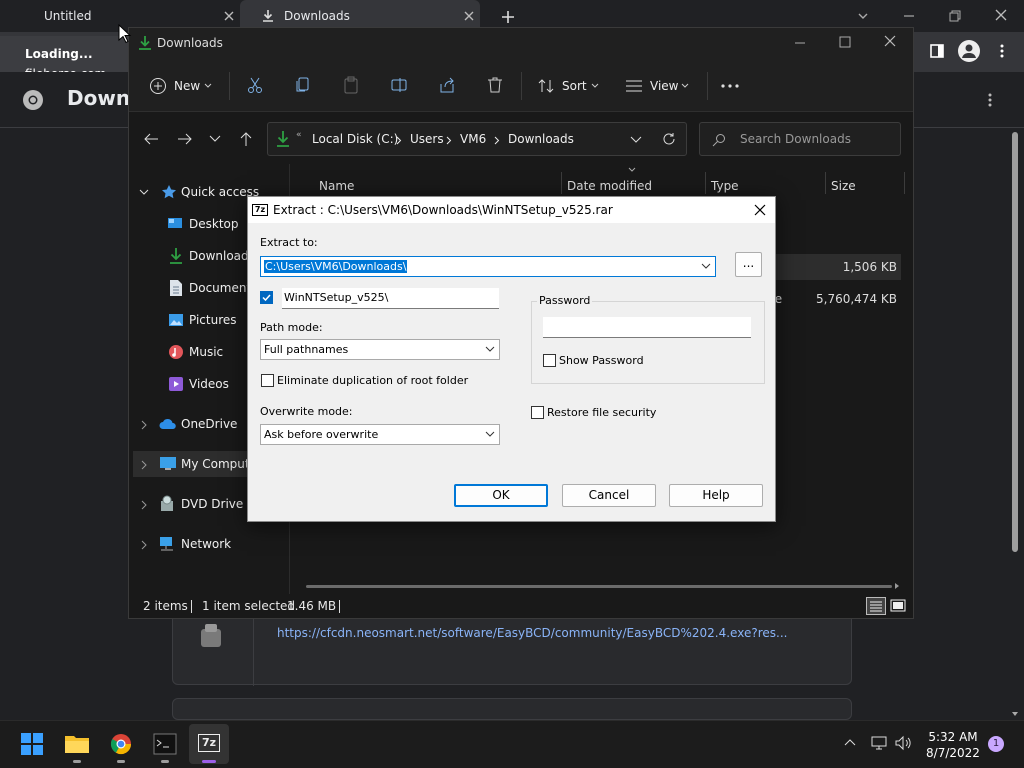 The width and height of the screenshot is (1024, 768). What do you see at coordinates (151, 139) in the screenshot?
I see `back-arrow-icon` at bounding box center [151, 139].